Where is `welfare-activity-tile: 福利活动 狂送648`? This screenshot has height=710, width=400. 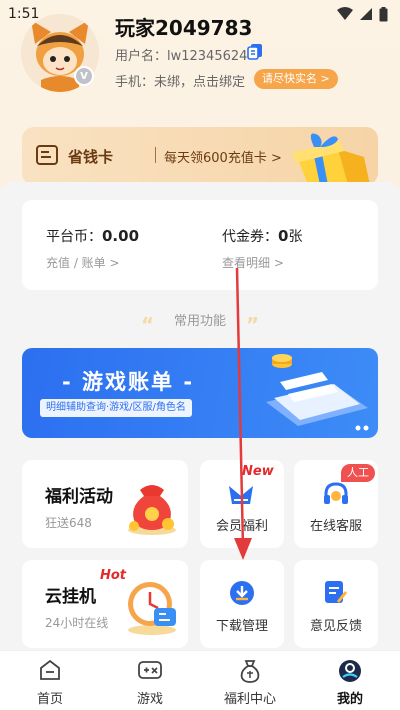 welfare-activity-tile: 福利活动 狂送648 is located at coordinates (105, 504).